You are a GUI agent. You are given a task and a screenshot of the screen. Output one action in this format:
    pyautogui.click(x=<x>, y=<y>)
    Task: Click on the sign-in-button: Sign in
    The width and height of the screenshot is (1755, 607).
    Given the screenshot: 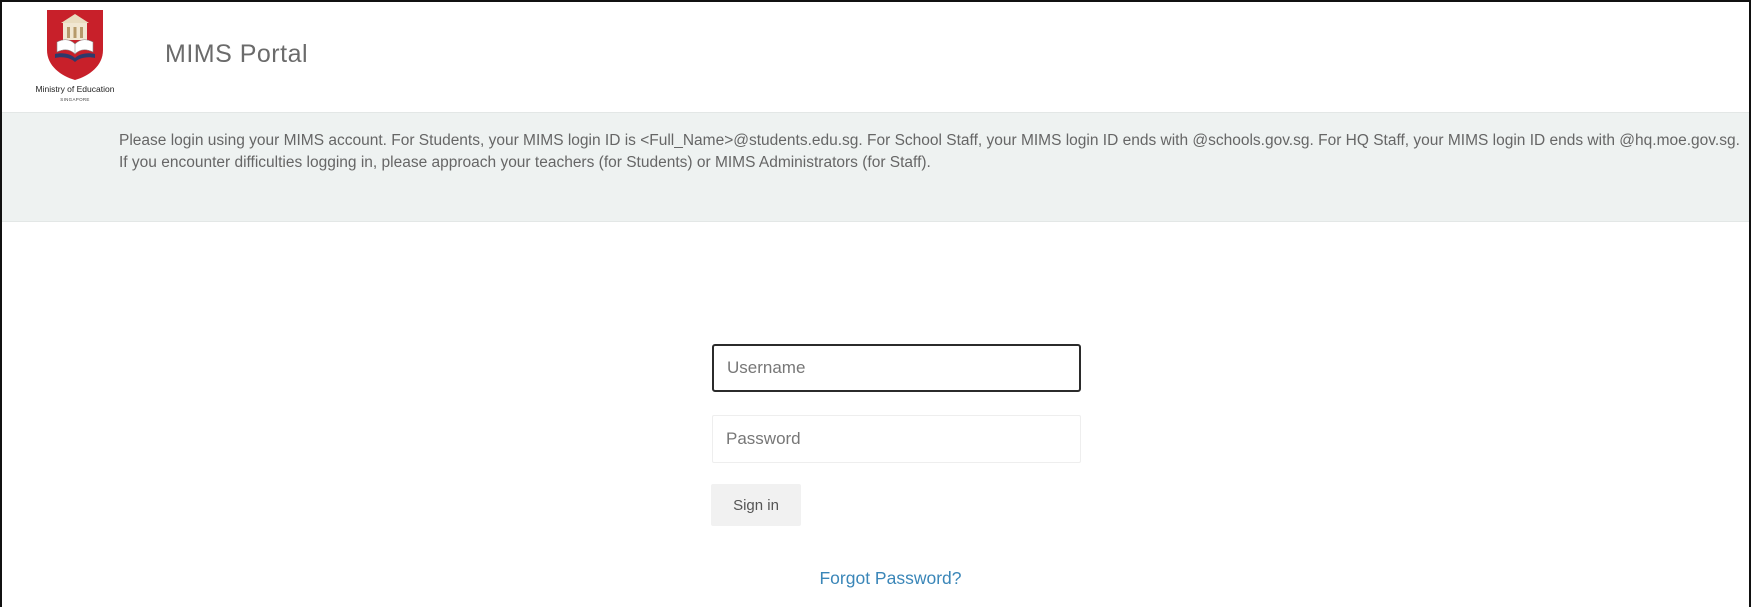 What is the action you would take?
    pyautogui.click(x=756, y=505)
    